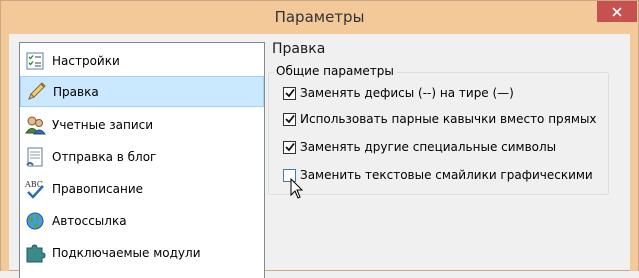  What do you see at coordinates (634, 152) in the screenshot?
I see `window-frame-right` at bounding box center [634, 152].